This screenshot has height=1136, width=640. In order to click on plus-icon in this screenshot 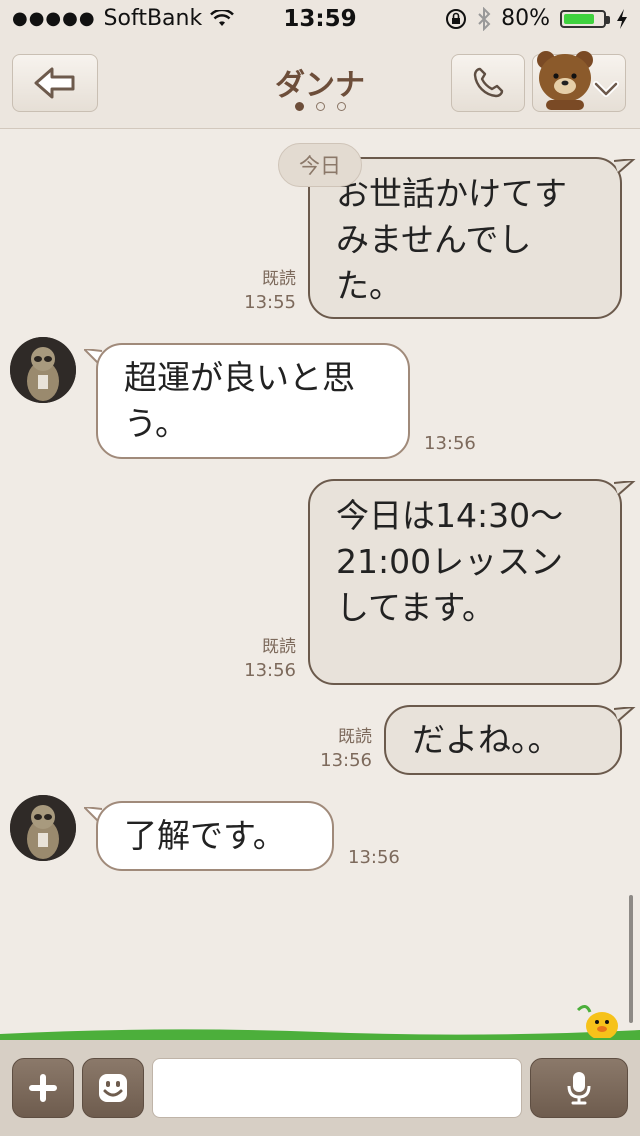, I will do `click(43, 1088)`.